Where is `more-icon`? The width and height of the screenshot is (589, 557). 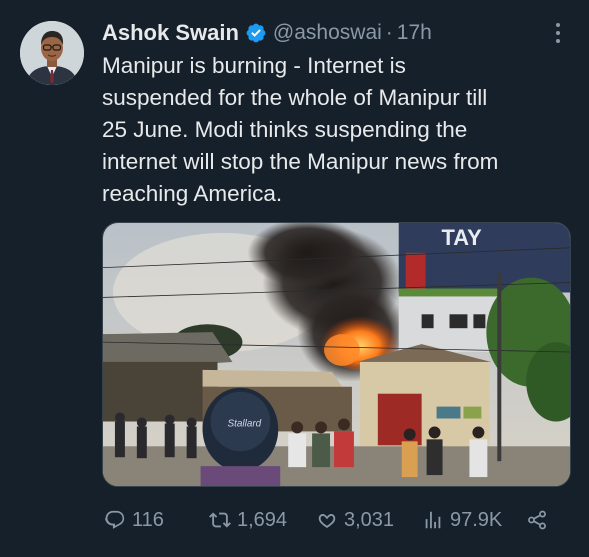
more-icon is located at coordinates (558, 33).